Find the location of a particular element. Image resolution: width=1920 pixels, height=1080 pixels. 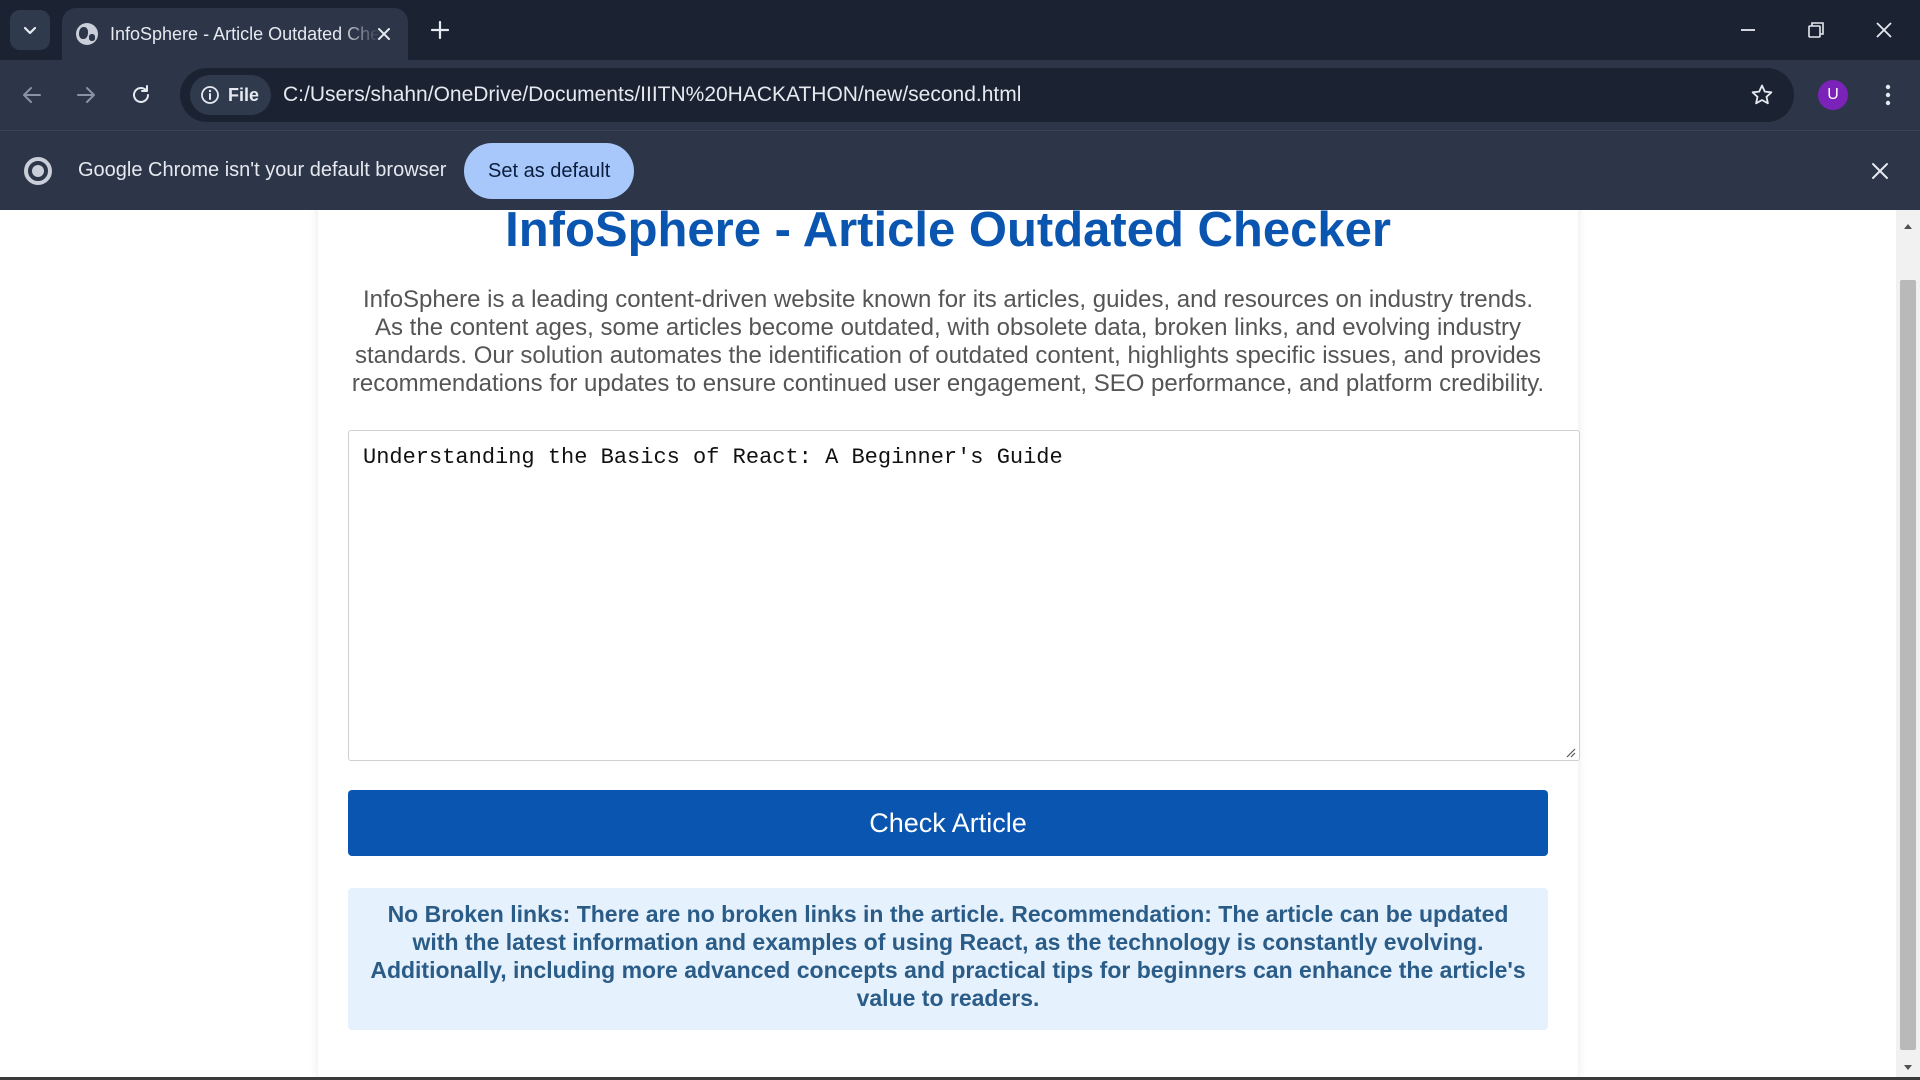

chrome-logo-icon is located at coordinates (38, 171).